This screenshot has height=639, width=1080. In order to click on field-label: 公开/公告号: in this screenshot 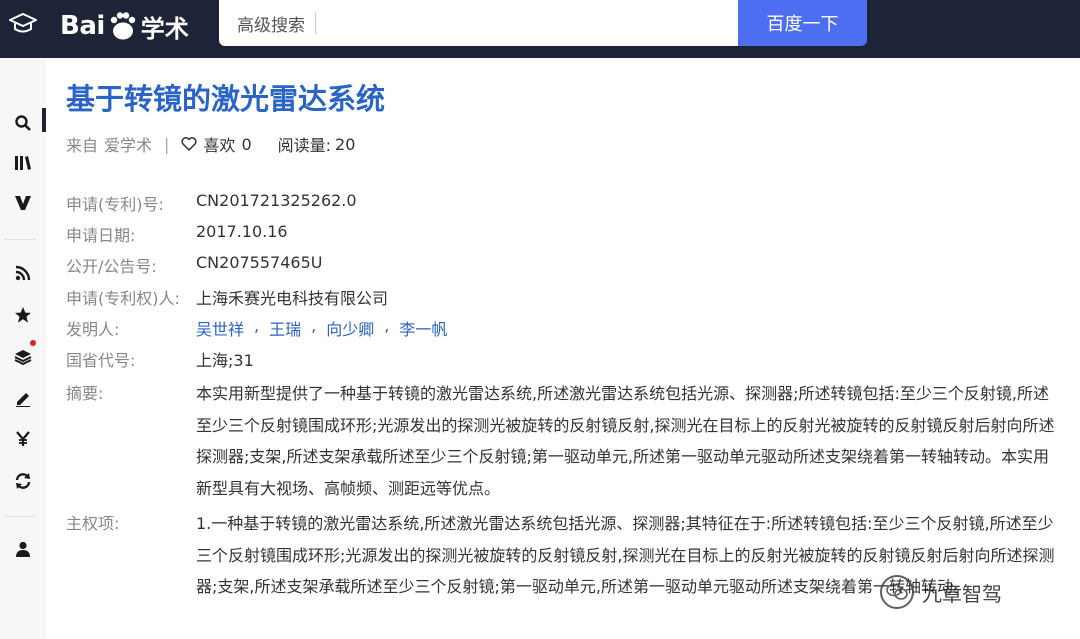, I will do `click(111, 266)`.